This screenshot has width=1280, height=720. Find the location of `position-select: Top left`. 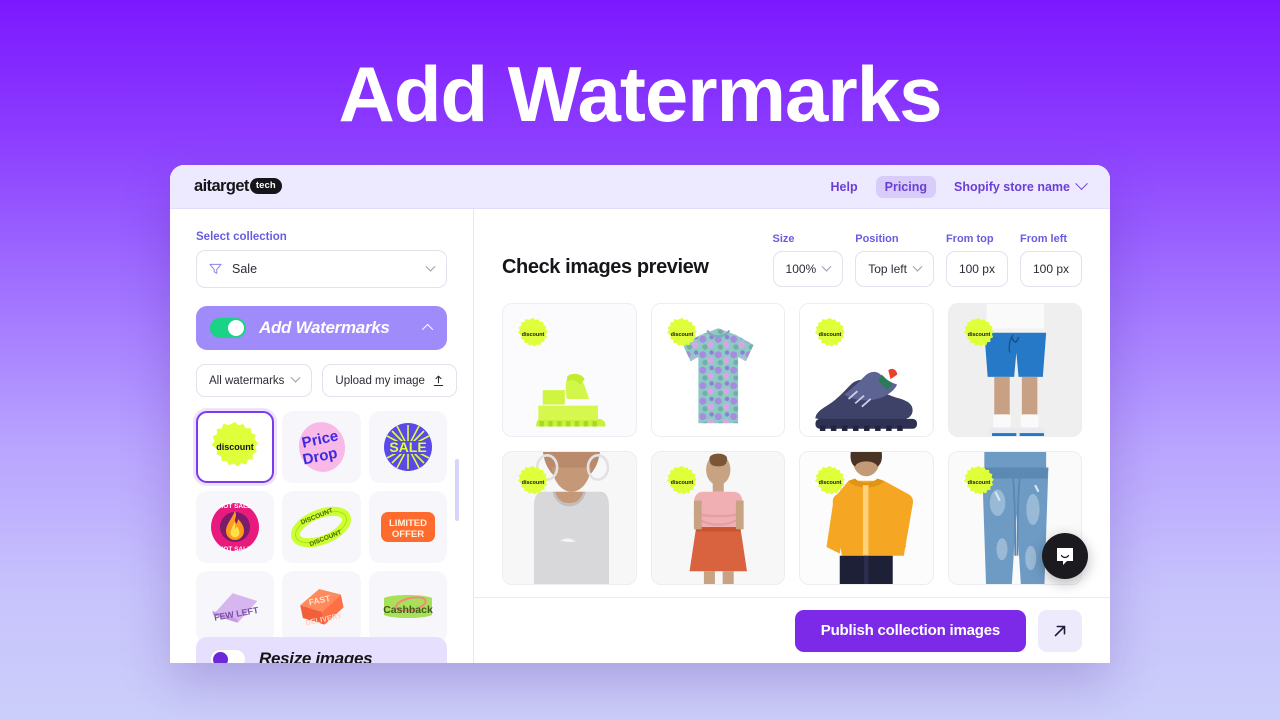

position-select: Top left is located at coordinates (894, 269).